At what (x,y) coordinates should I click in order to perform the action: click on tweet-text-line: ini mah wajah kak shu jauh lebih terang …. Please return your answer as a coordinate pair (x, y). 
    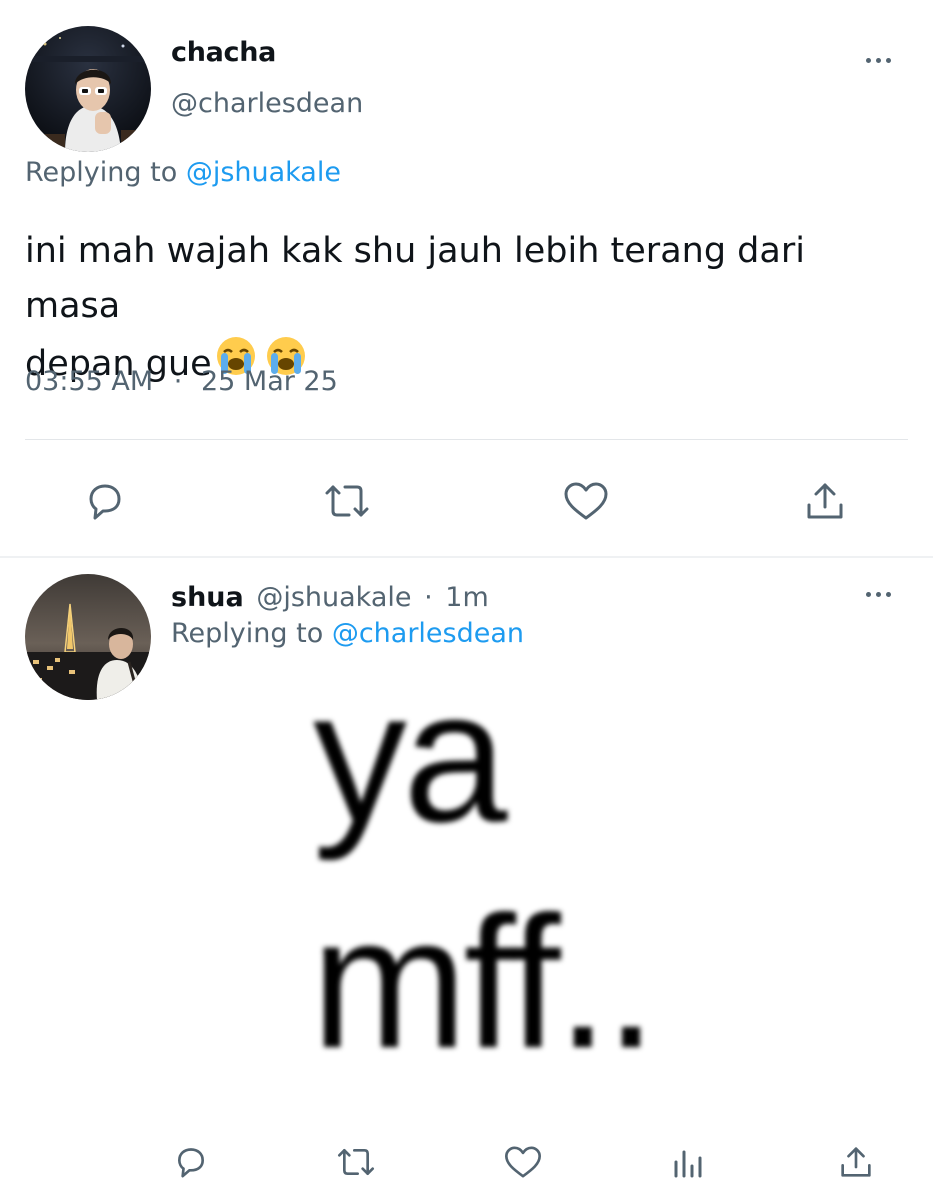
    Looking at the image, I should click on (415, 278).